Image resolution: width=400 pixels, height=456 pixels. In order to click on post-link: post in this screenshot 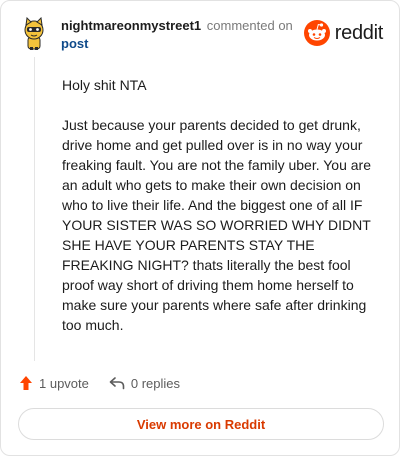, I will do `click(74, 44)`.